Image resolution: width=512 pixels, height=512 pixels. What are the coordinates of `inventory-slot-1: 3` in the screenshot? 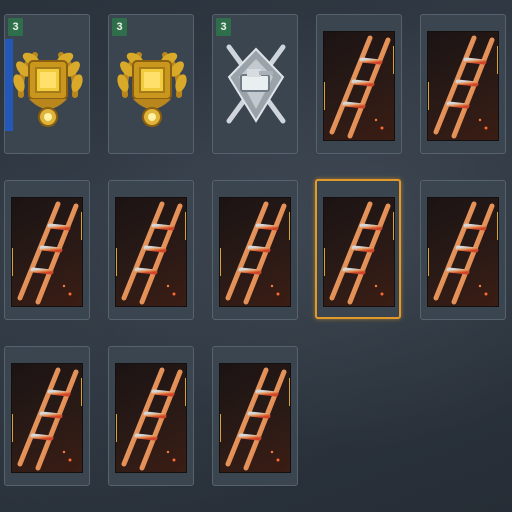 It's located at (47, 84).